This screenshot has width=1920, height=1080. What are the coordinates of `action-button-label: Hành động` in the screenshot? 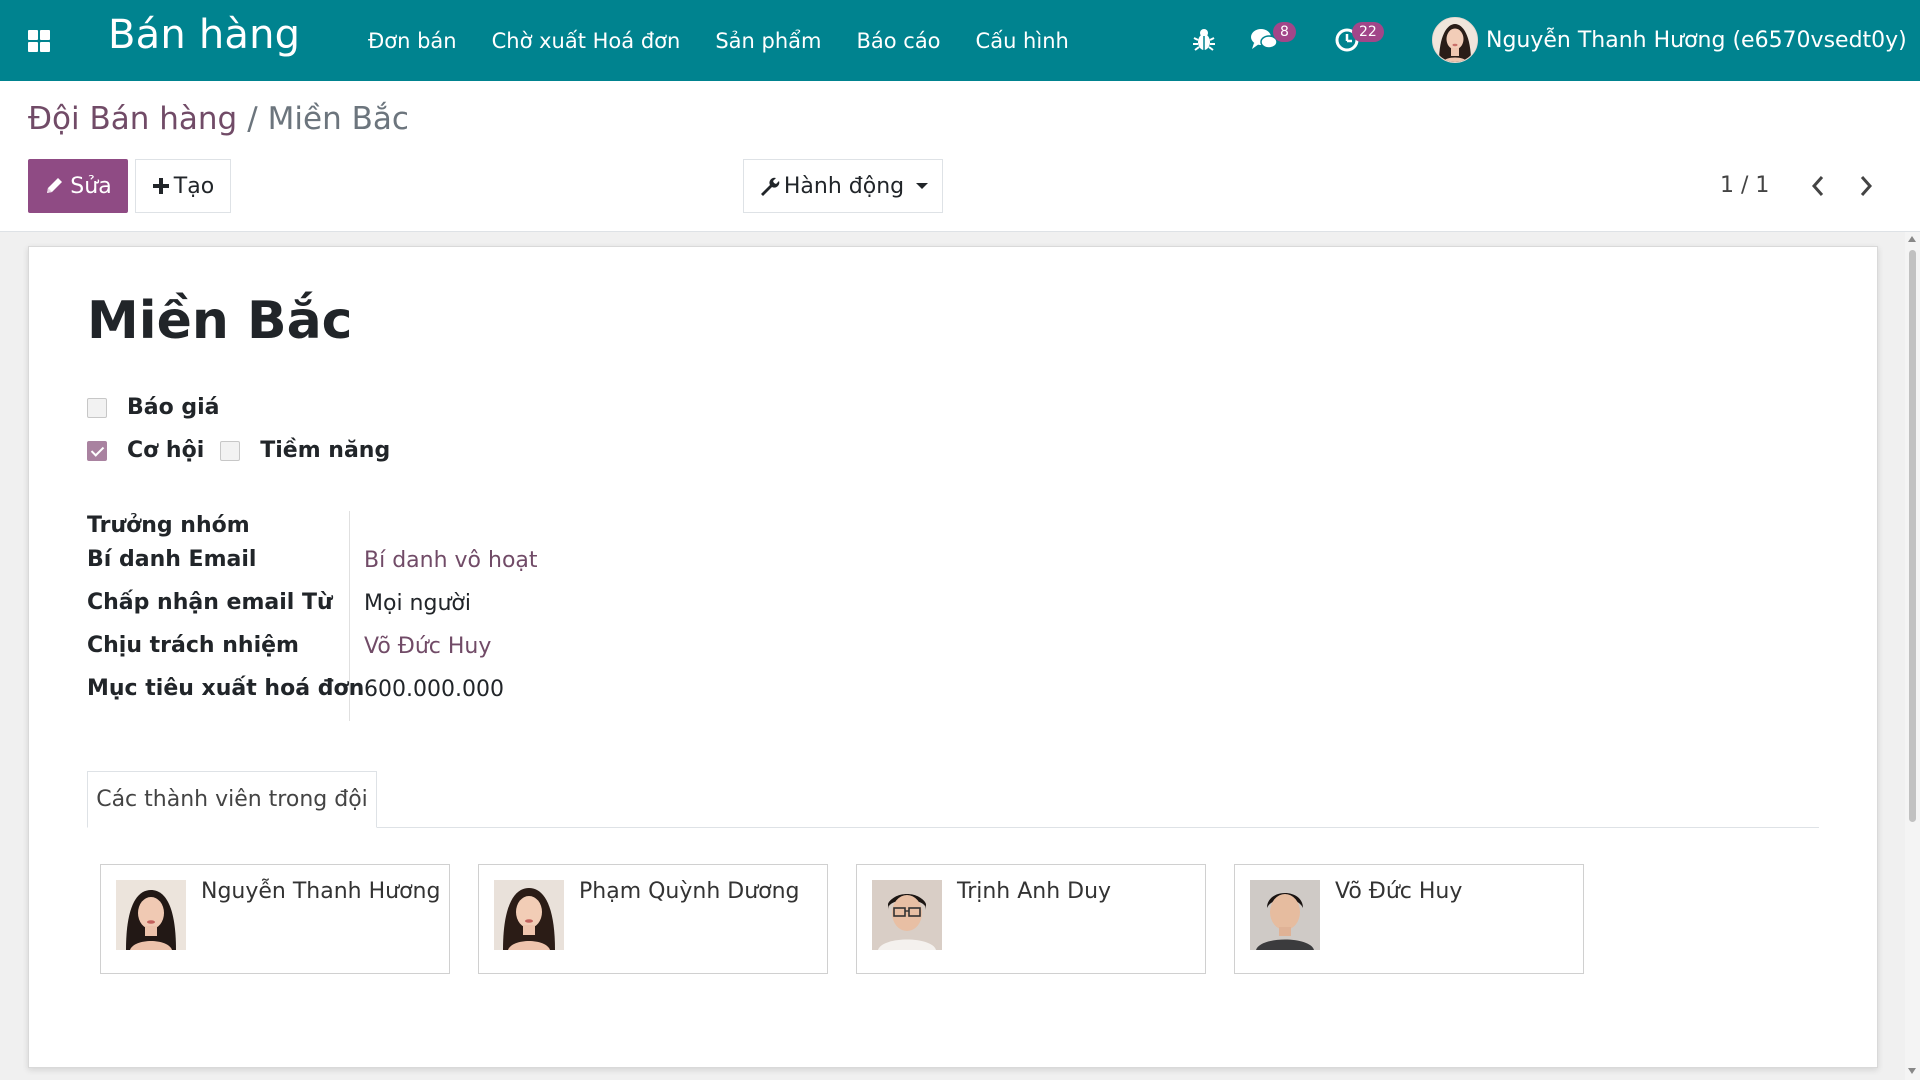 It's located at (844, 186).